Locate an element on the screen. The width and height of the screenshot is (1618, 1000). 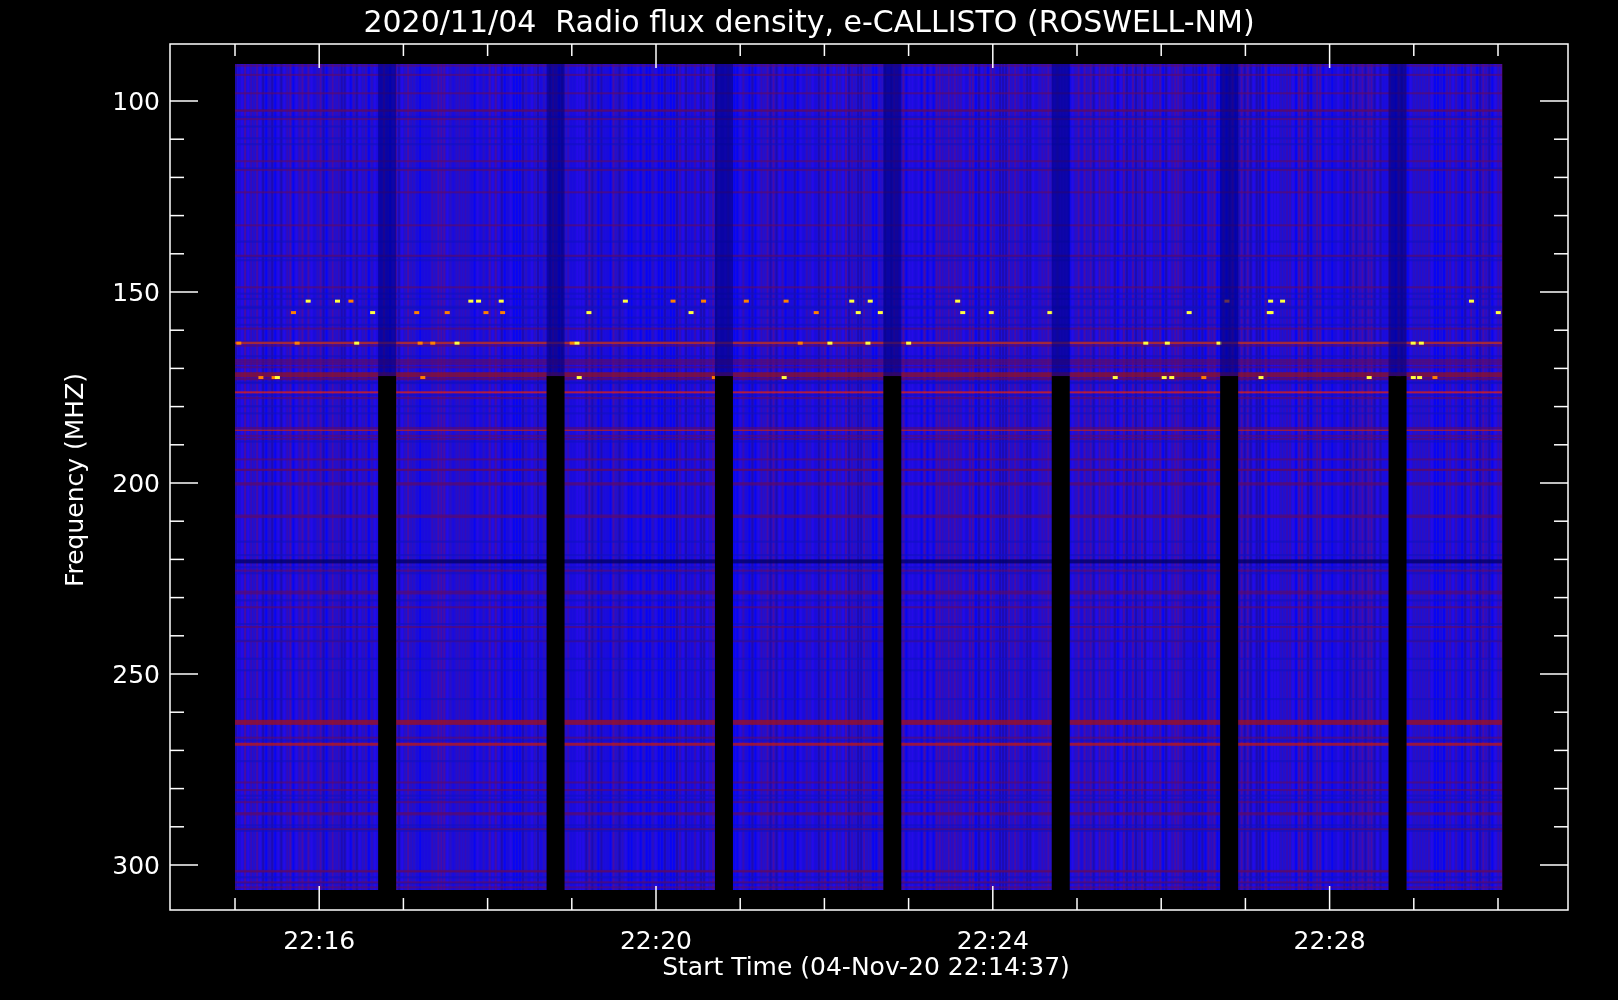
y-tick-label: 100 is located at coordinates (136, 101).